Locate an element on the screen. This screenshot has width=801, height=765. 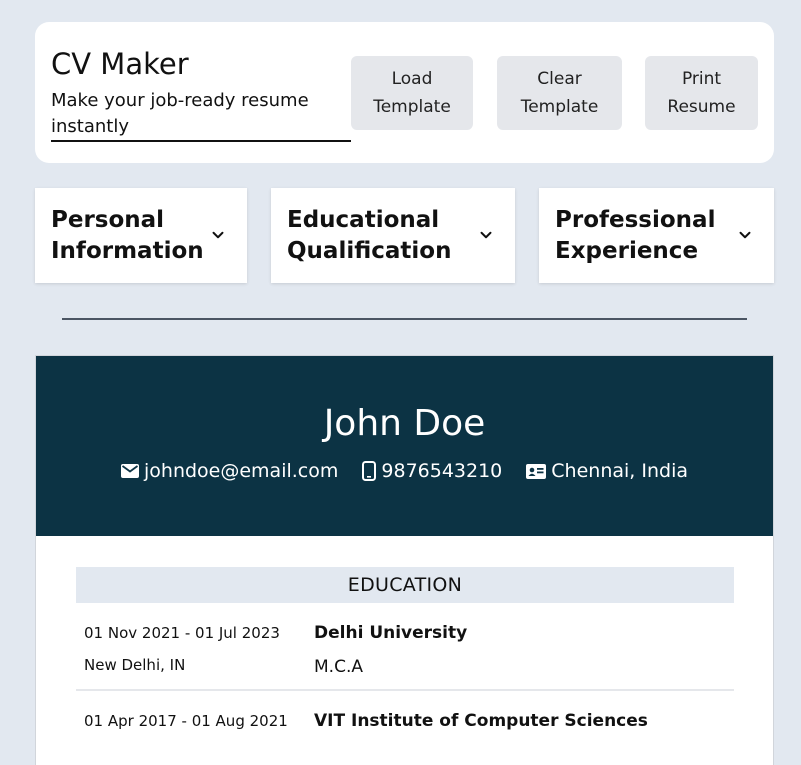
phone-text: 9876543210 is located at coordinates (442, 471).